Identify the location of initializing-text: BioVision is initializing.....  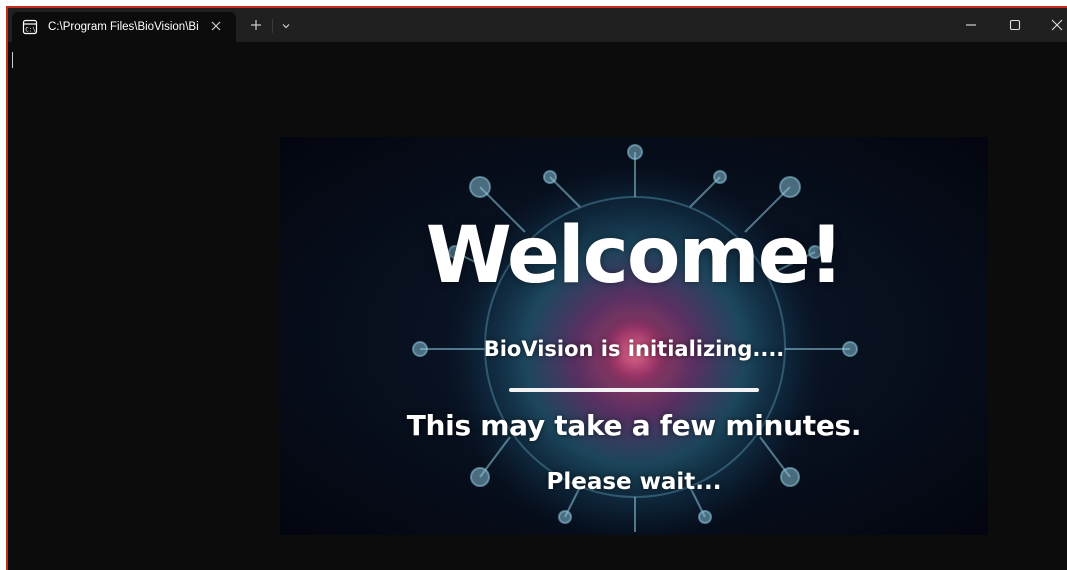
(634, 349).